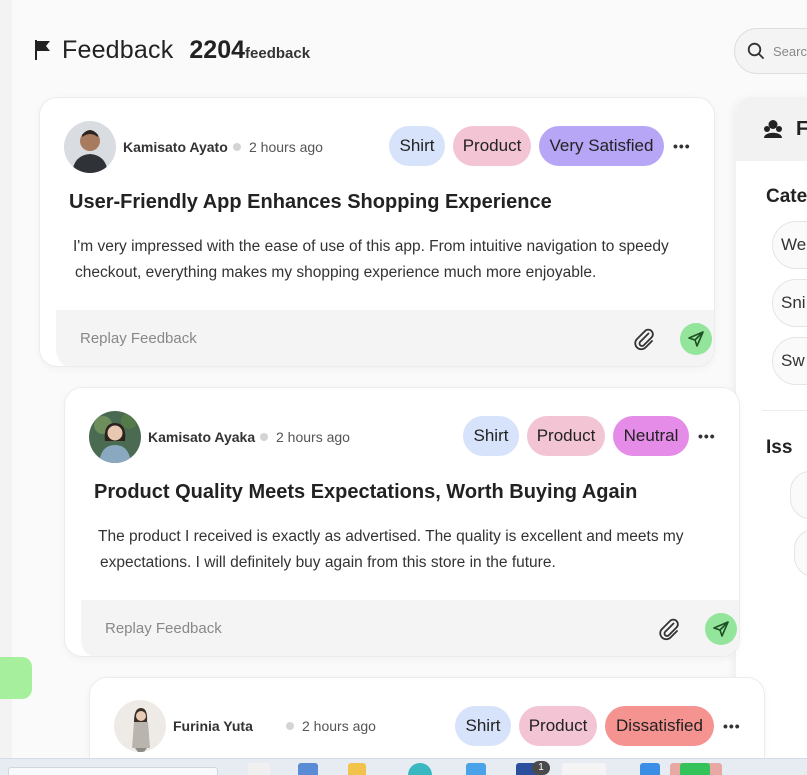 This screenshot has width=807, height=775. What do you see at coordinates (786, 196) in the screenshot?
I see `category-section-label: Cate` at bounding box center [786, 196].